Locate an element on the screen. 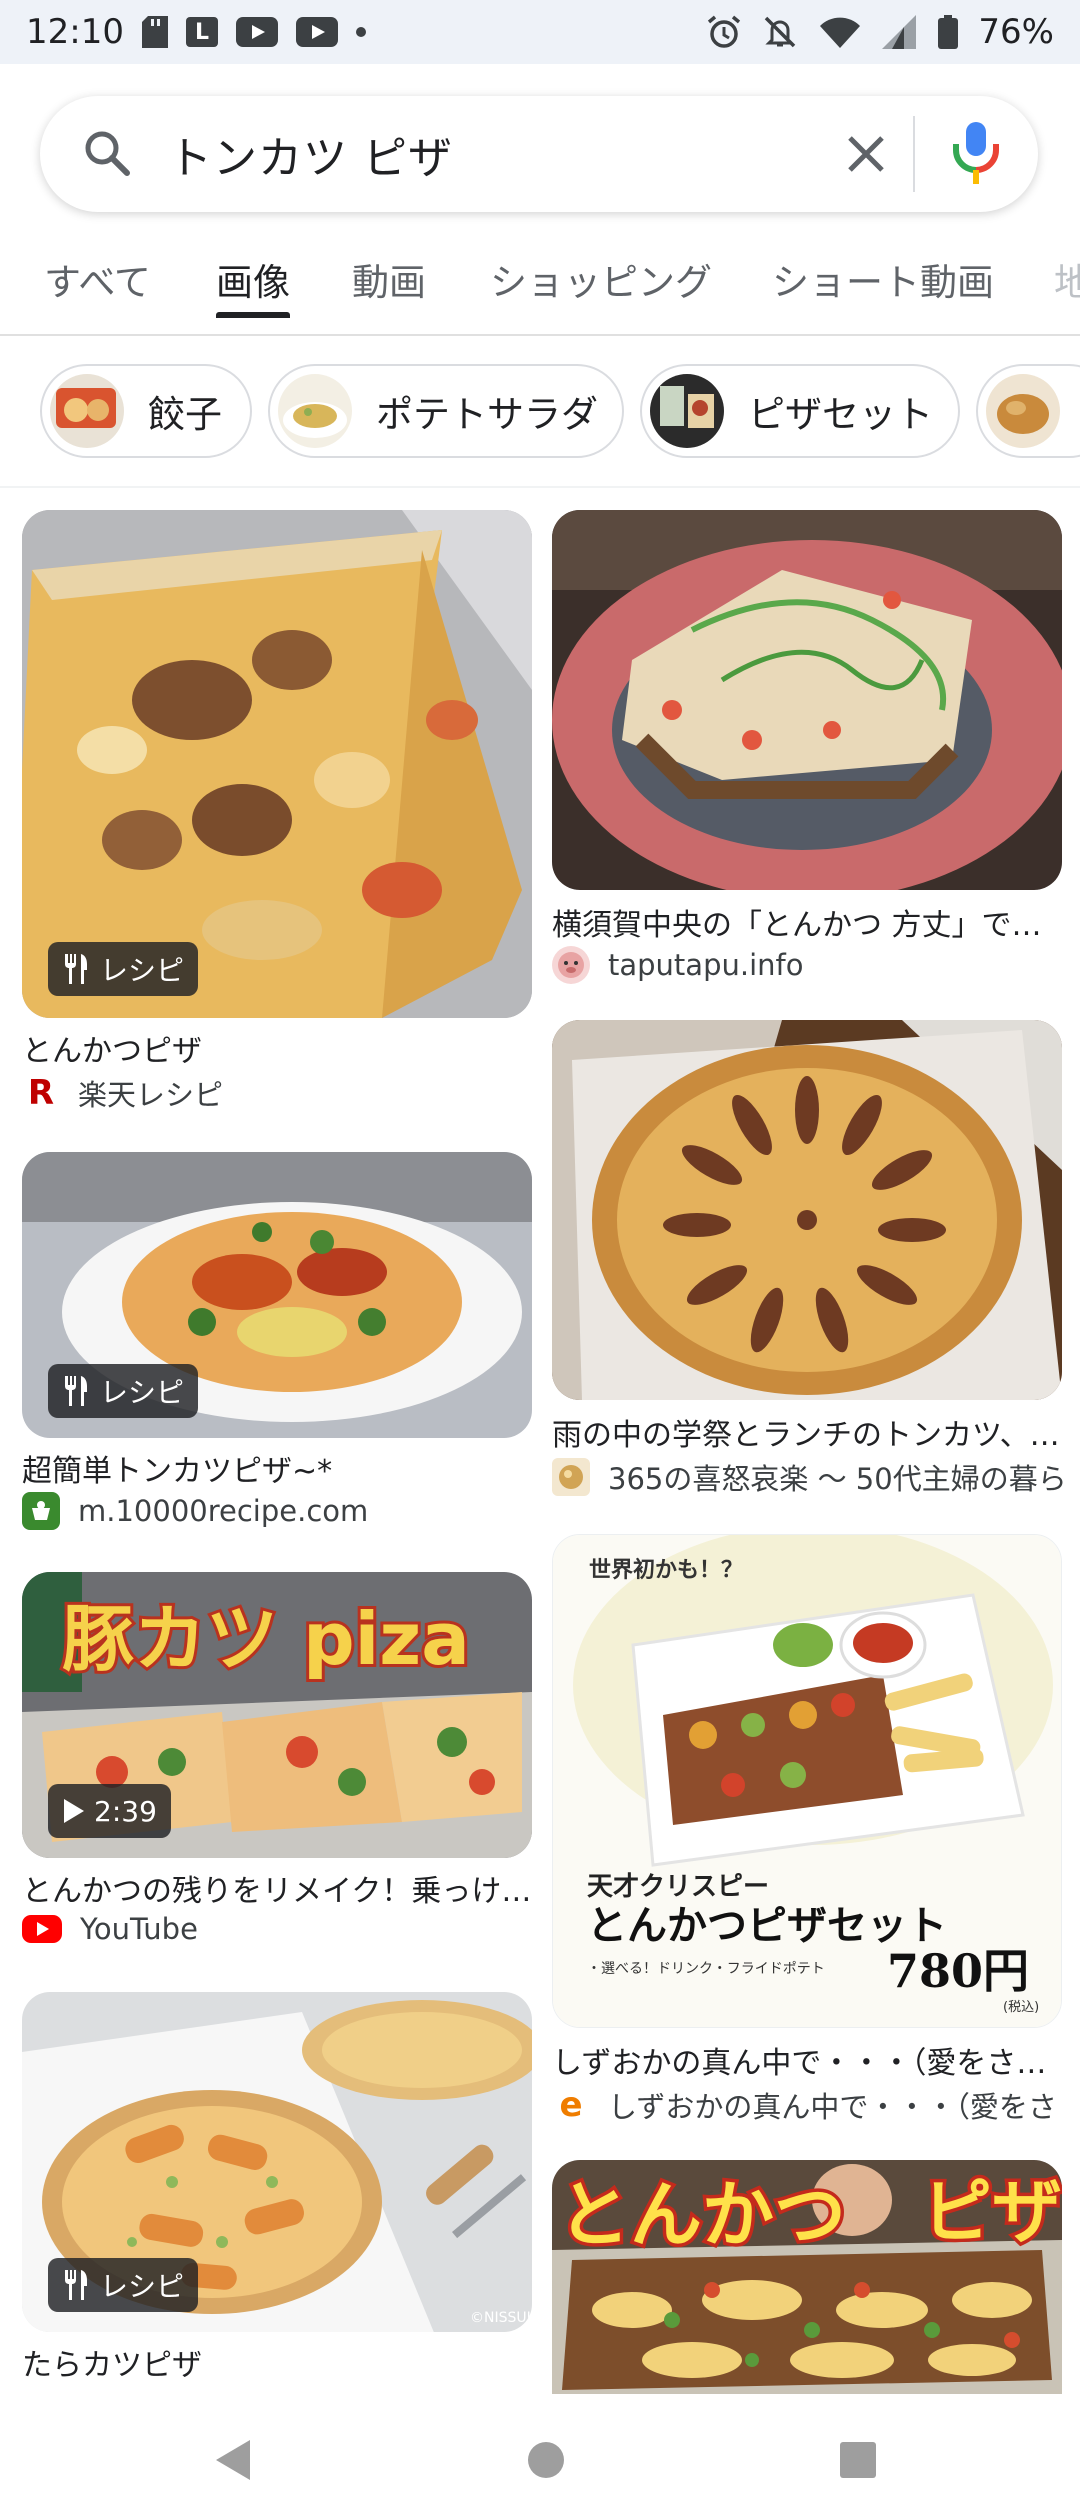 This screenshot has width=1080, height=2520. search-bar: トンカツ ピザ is located at coordinates (539, 154).